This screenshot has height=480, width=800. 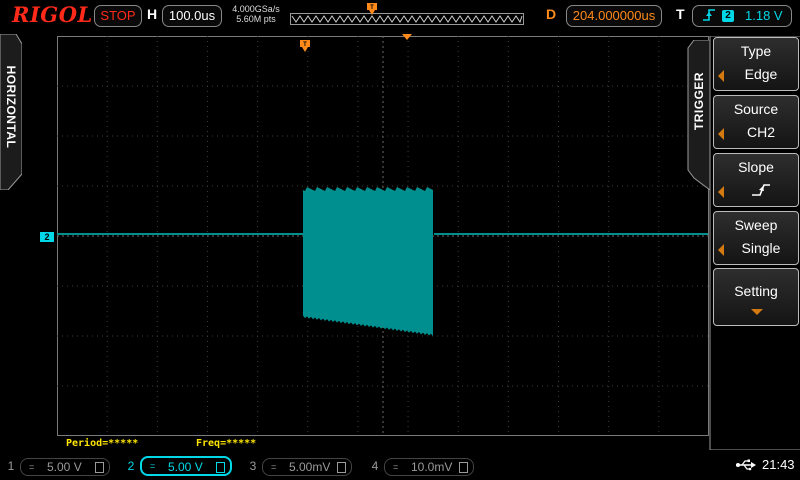 I want to click on channel-box: = 10.0mV, so click(x=429, y=467).